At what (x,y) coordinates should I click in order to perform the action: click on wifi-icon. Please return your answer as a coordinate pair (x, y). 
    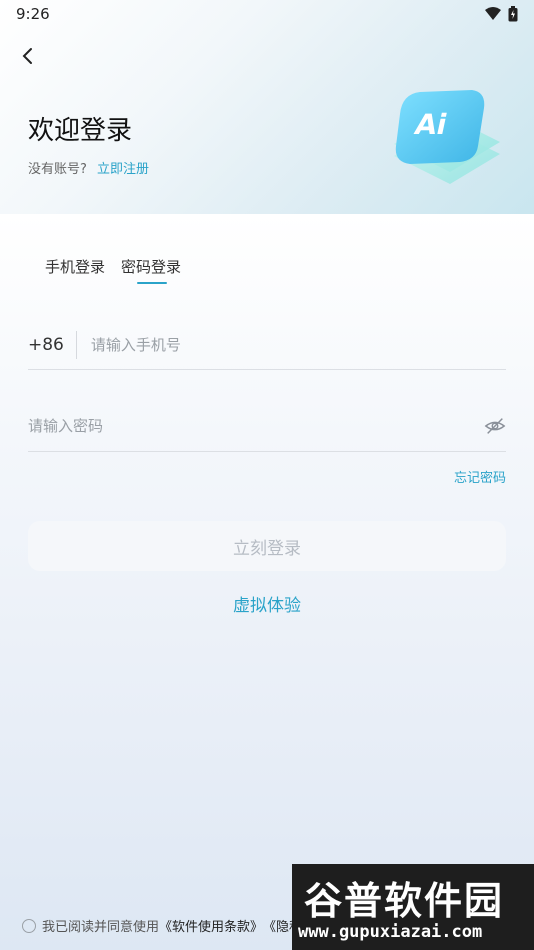
    Looking at the image, I should click on (493, 13).